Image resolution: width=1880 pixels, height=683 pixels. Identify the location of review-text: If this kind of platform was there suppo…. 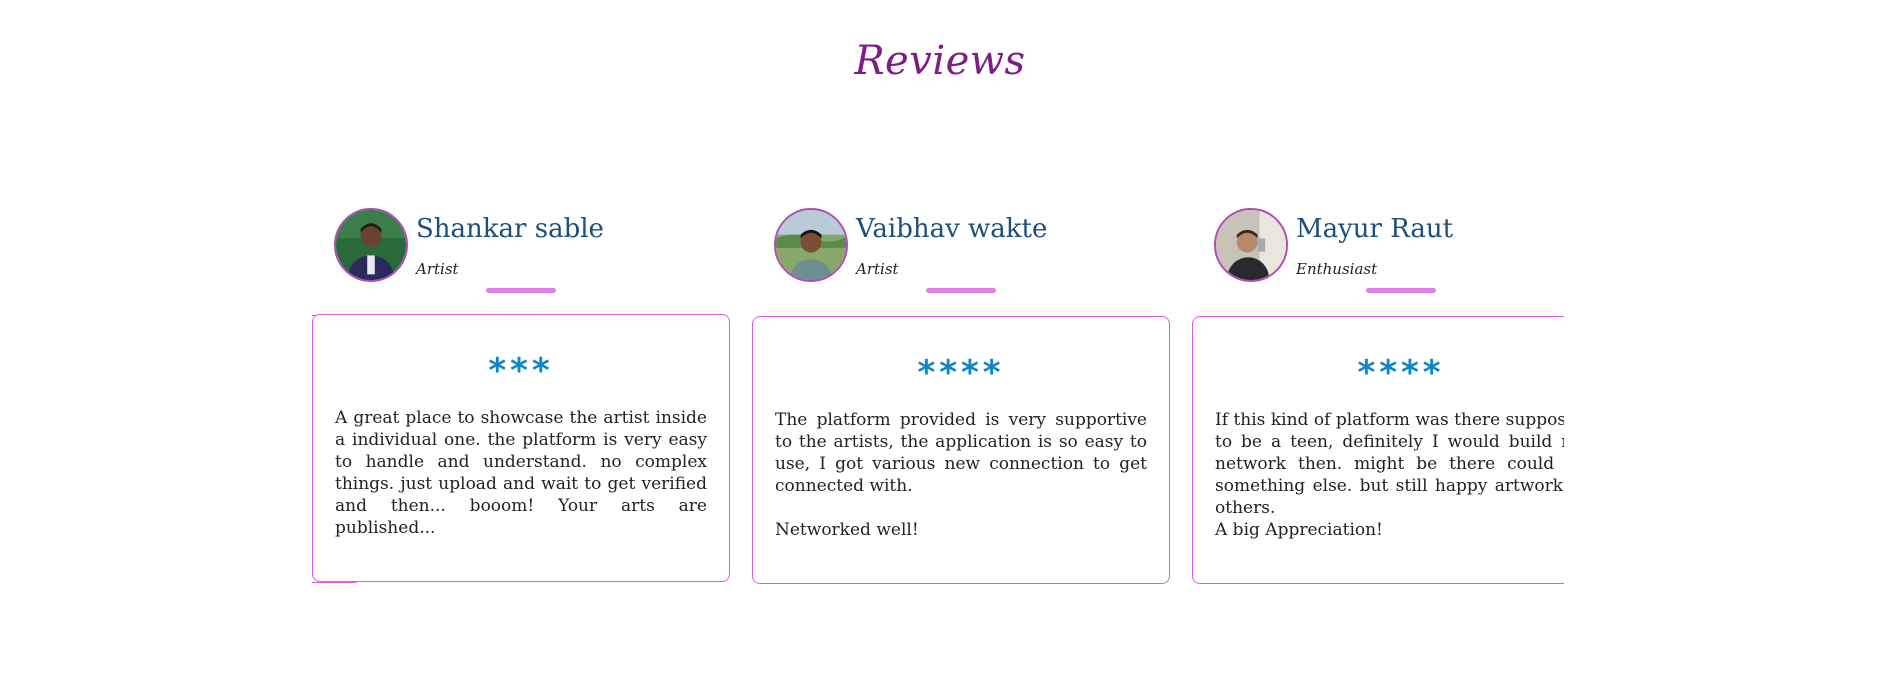
(1389, 475).